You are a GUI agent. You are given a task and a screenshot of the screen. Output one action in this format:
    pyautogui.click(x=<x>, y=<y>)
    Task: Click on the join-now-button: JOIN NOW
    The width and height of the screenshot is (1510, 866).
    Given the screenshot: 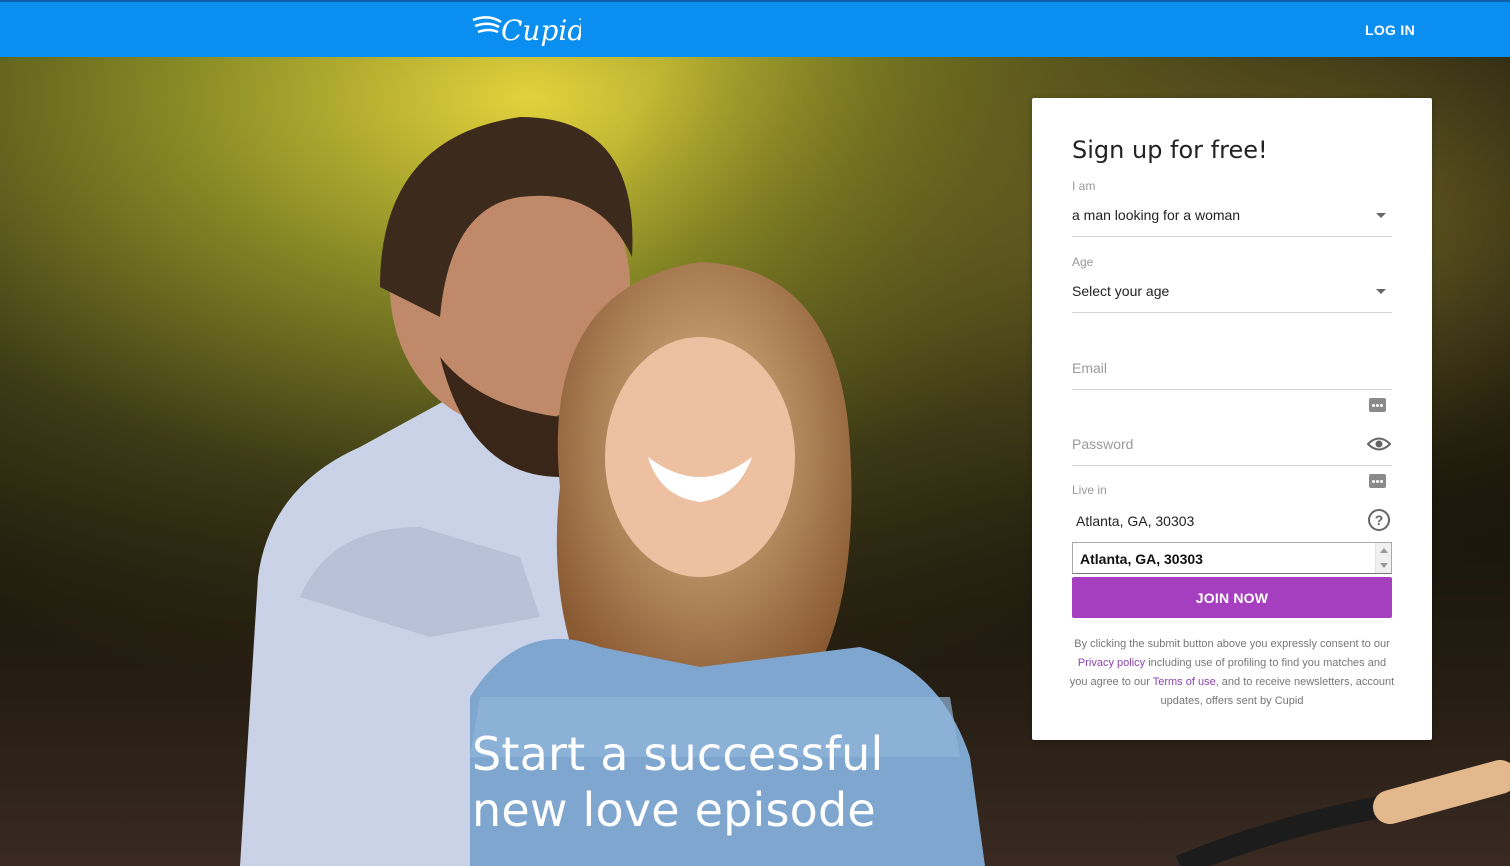 What is the action you would take?
    pyautogui.click(x=1232, y=597)
    